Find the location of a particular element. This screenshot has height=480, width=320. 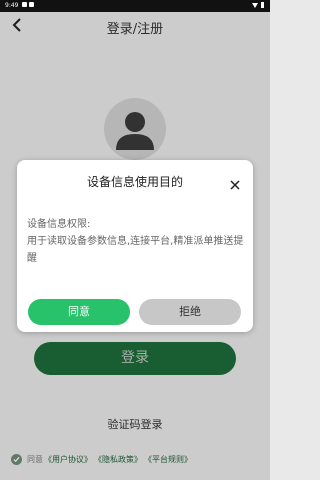

close-icon is located at coordinates (235, 182).